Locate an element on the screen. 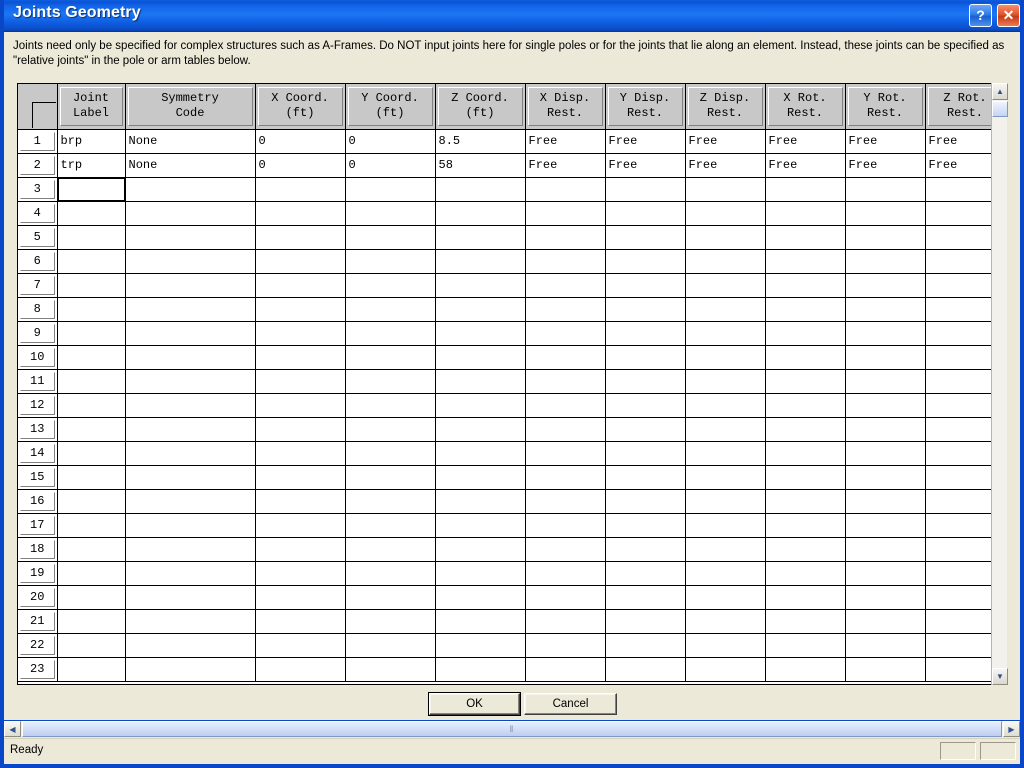  grid-cell-selected is located at coordinates (91, 189).